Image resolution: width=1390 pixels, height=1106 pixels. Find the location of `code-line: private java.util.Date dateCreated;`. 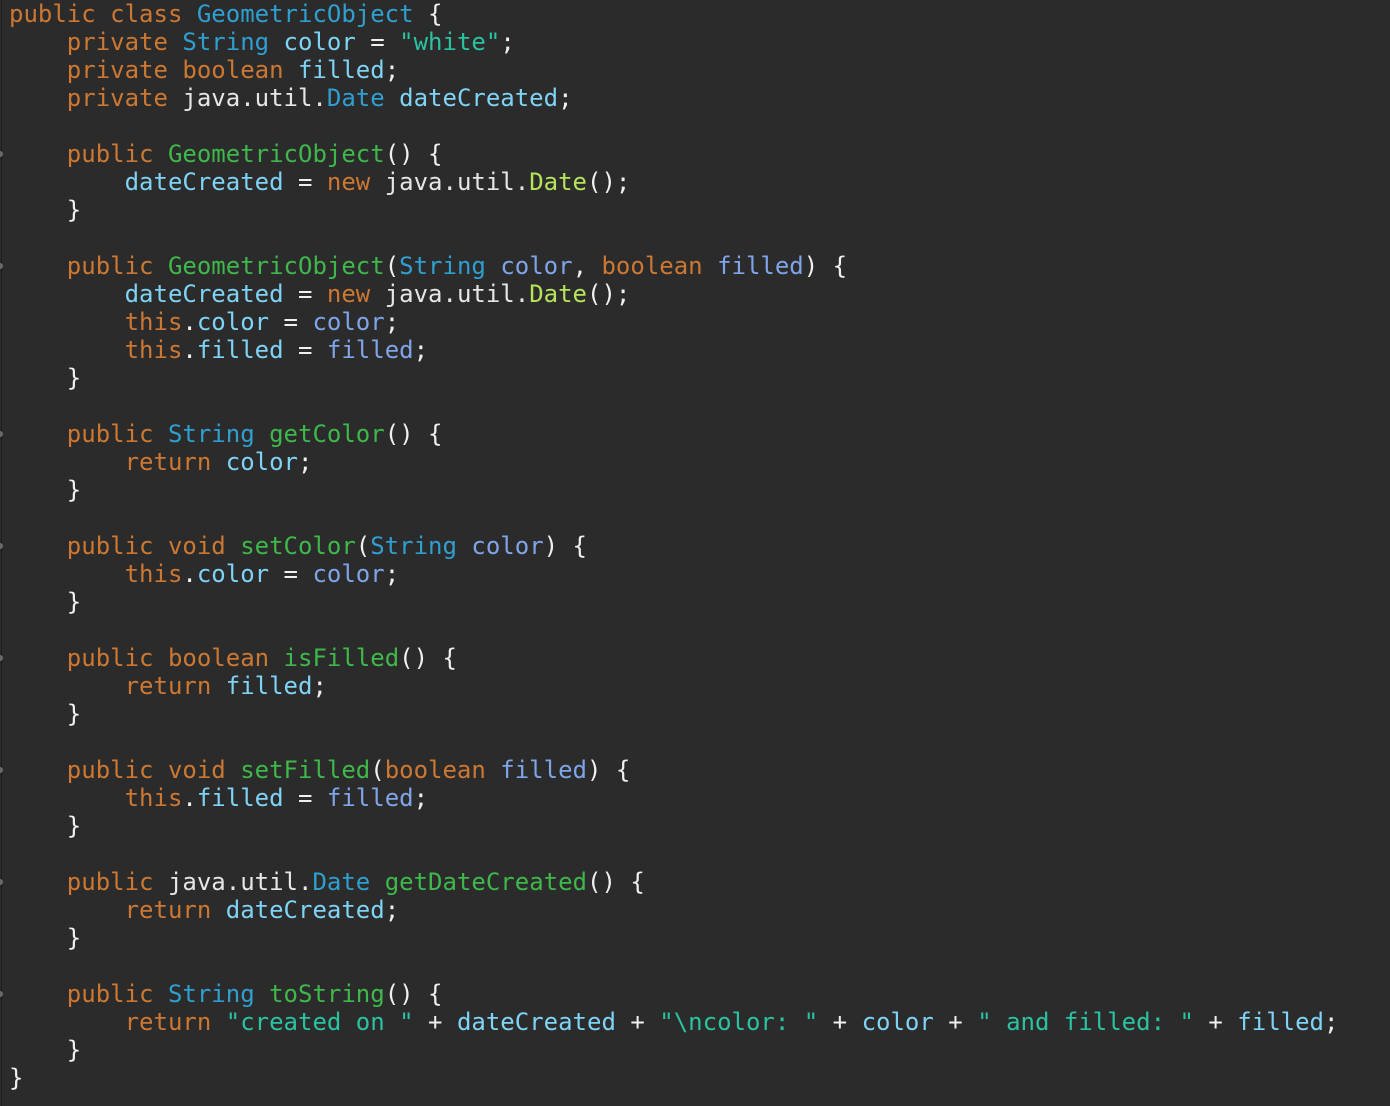

code-line: private java.util.Date dateCreated; is located at coordinates (673, 98).